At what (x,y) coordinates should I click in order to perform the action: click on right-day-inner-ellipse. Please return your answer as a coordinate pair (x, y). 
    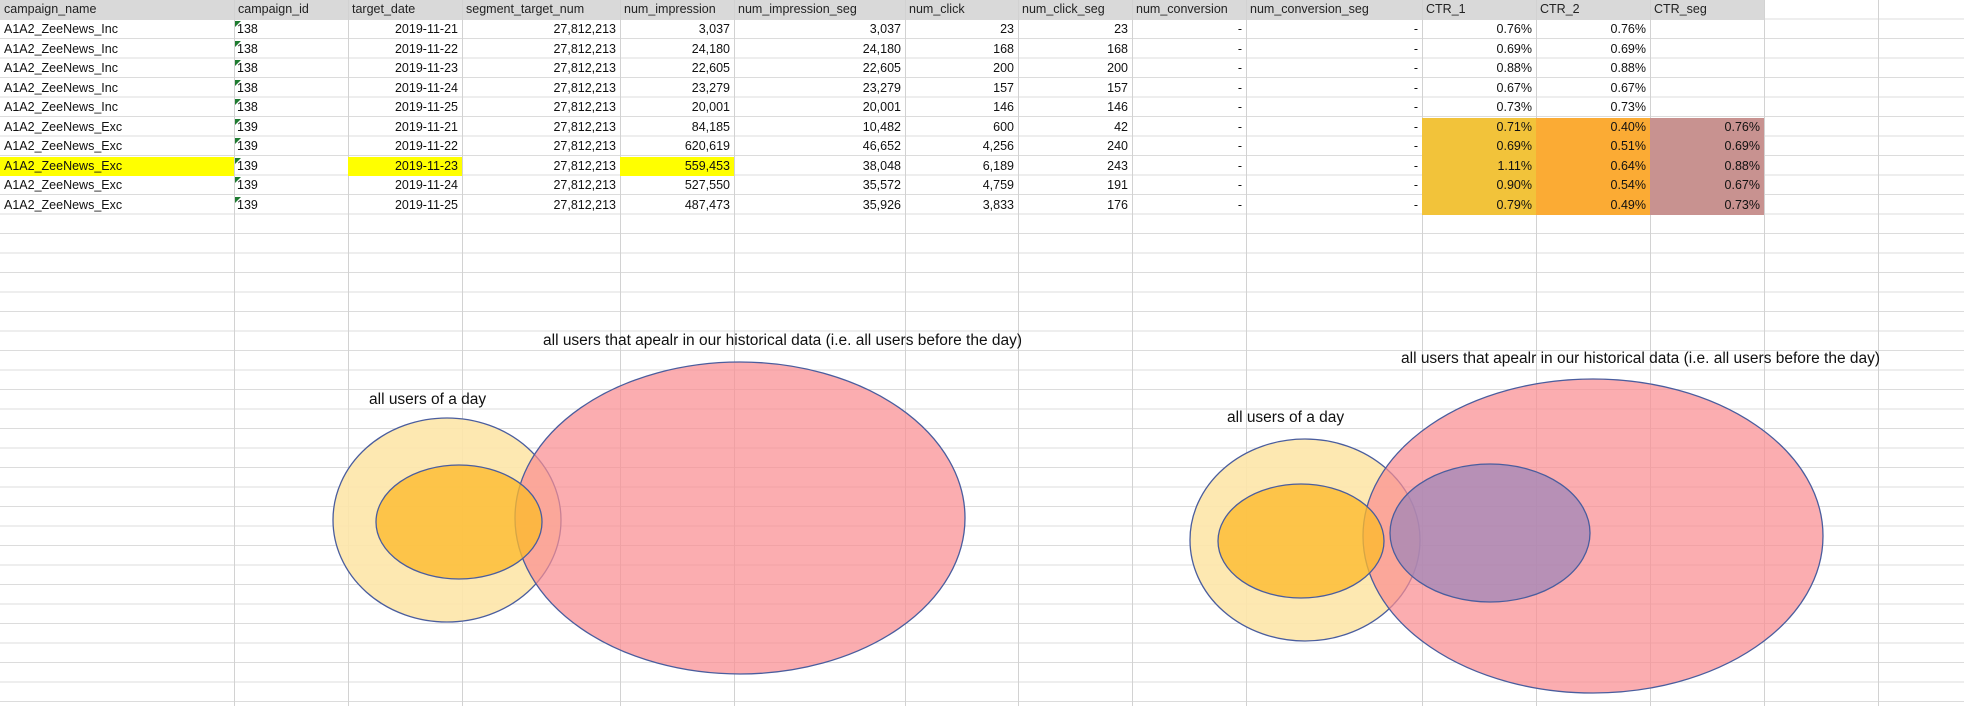
    Looking at the image, I should click on (1301, 541).